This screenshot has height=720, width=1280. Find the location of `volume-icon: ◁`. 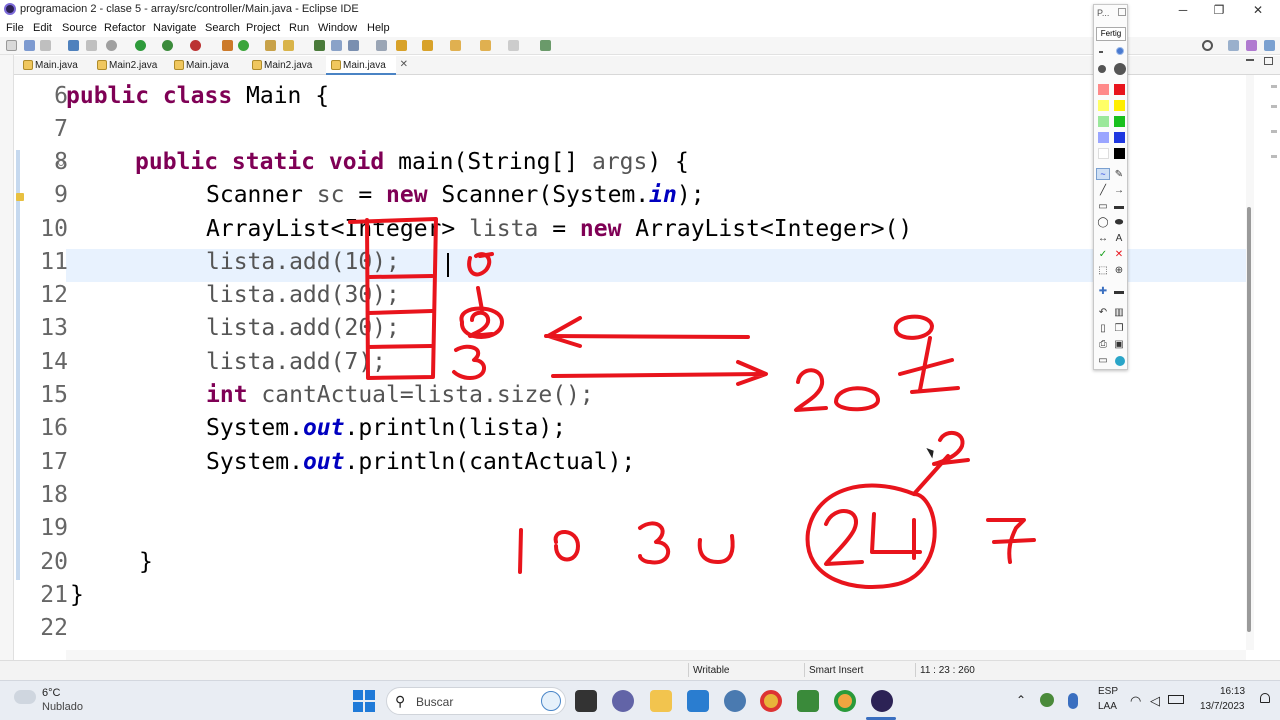

volume-icon: ◁ is located at coordinates (1155, 701).